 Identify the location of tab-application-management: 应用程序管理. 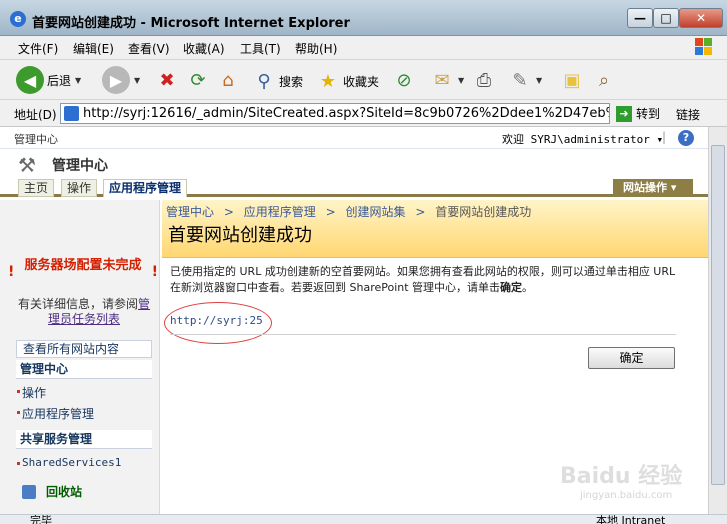
(145, 188).